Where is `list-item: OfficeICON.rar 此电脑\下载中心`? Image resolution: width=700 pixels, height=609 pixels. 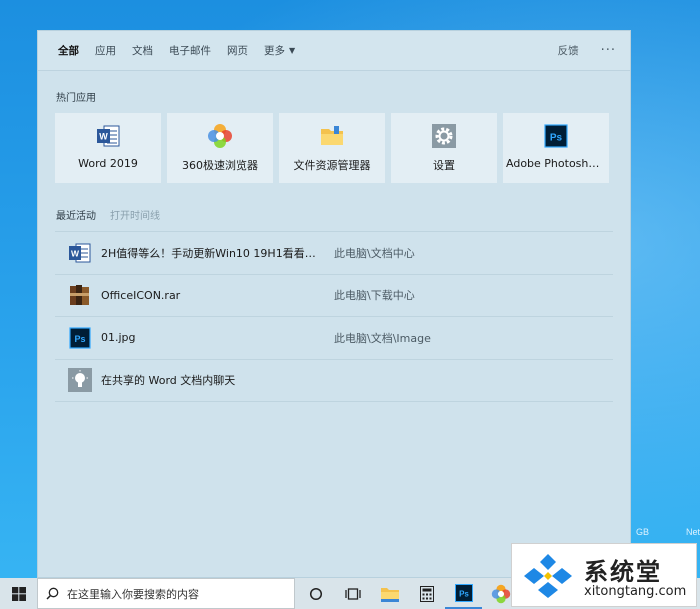
list-item: OfficeICON.rar 此电脑\下载中心 is located at coordinates (334, 296).